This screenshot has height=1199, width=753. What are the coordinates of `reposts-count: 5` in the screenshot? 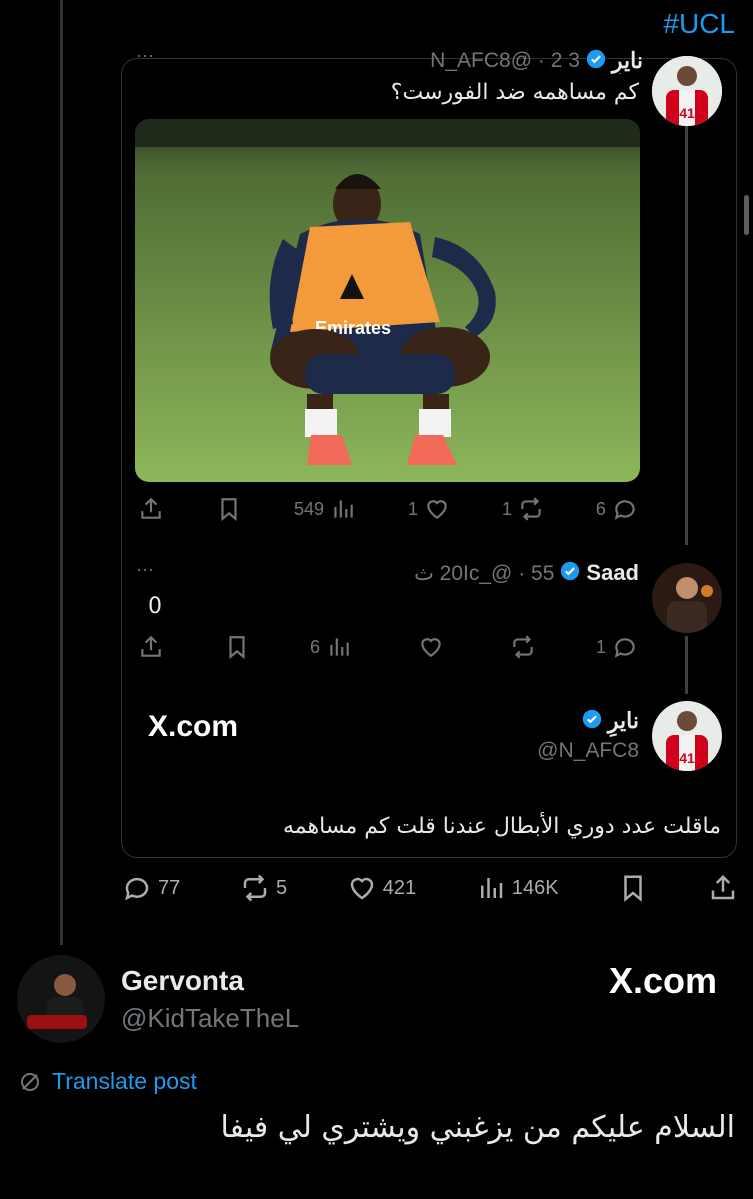 It's located at (281, 887).